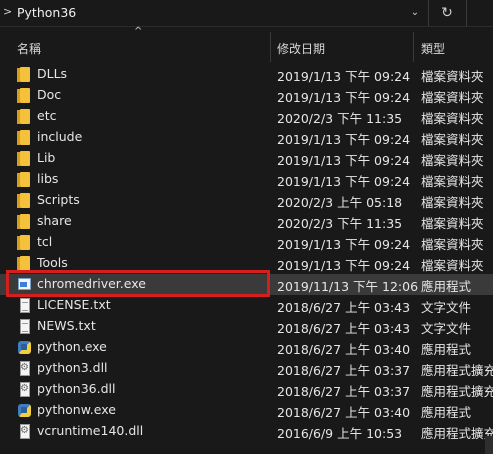  Describe the element at coordinates (138, 31) in the screenshot. I see `sort-ascending-icon: ^` at that location.